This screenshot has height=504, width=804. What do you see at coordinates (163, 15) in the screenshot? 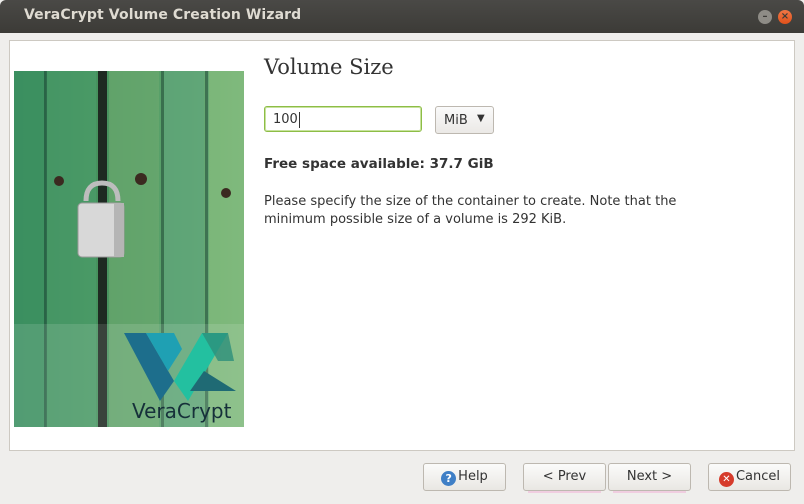
I see `window-title: VeraCrypt Volume Creation Wizard` at bounding box center [163, 15].